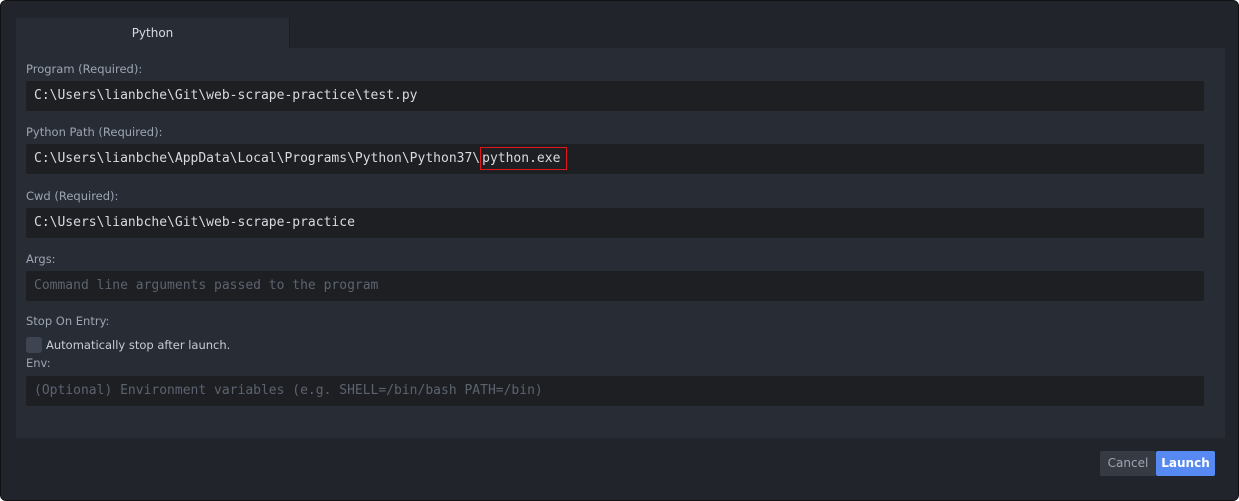 The height and width of the screenshot is (501, 1239). What do you see at coordinates (72, 196) in the screenshot?
I see `cwd-label: Cwd (Required):` at bounding box center [72, 196].